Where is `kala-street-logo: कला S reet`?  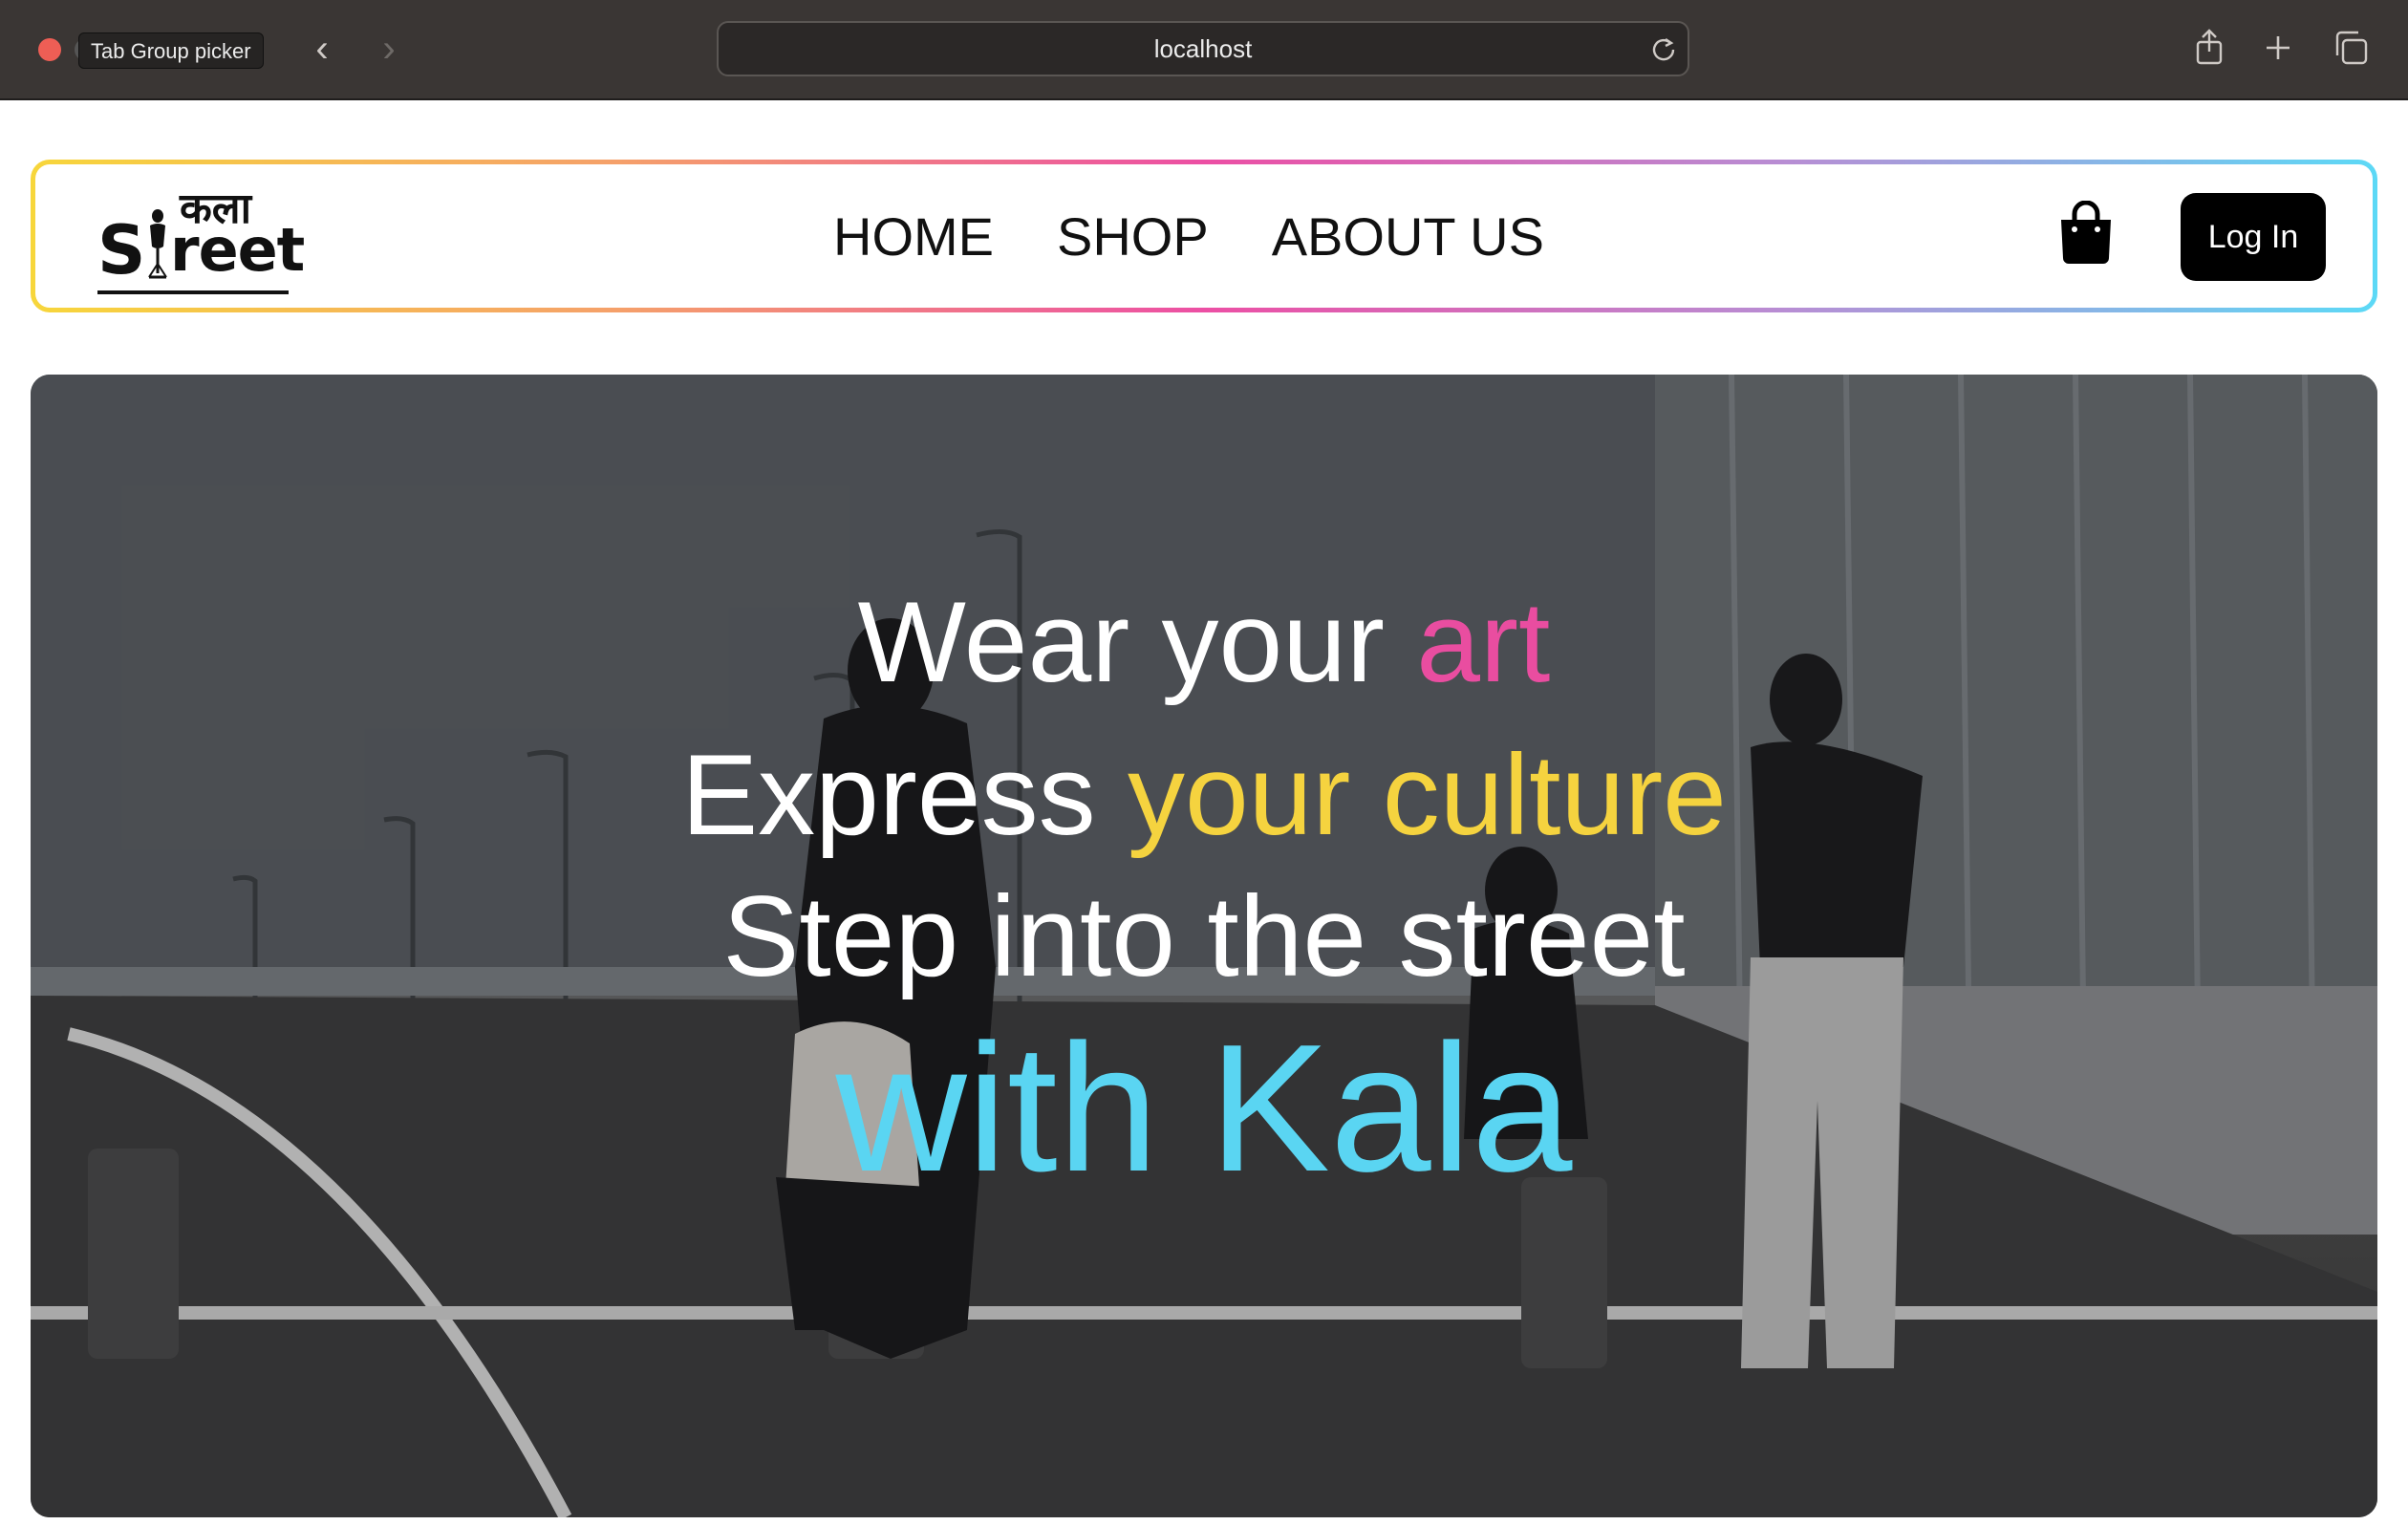 kala-street-logo: कला S reet is located at coordinates (207, 239).